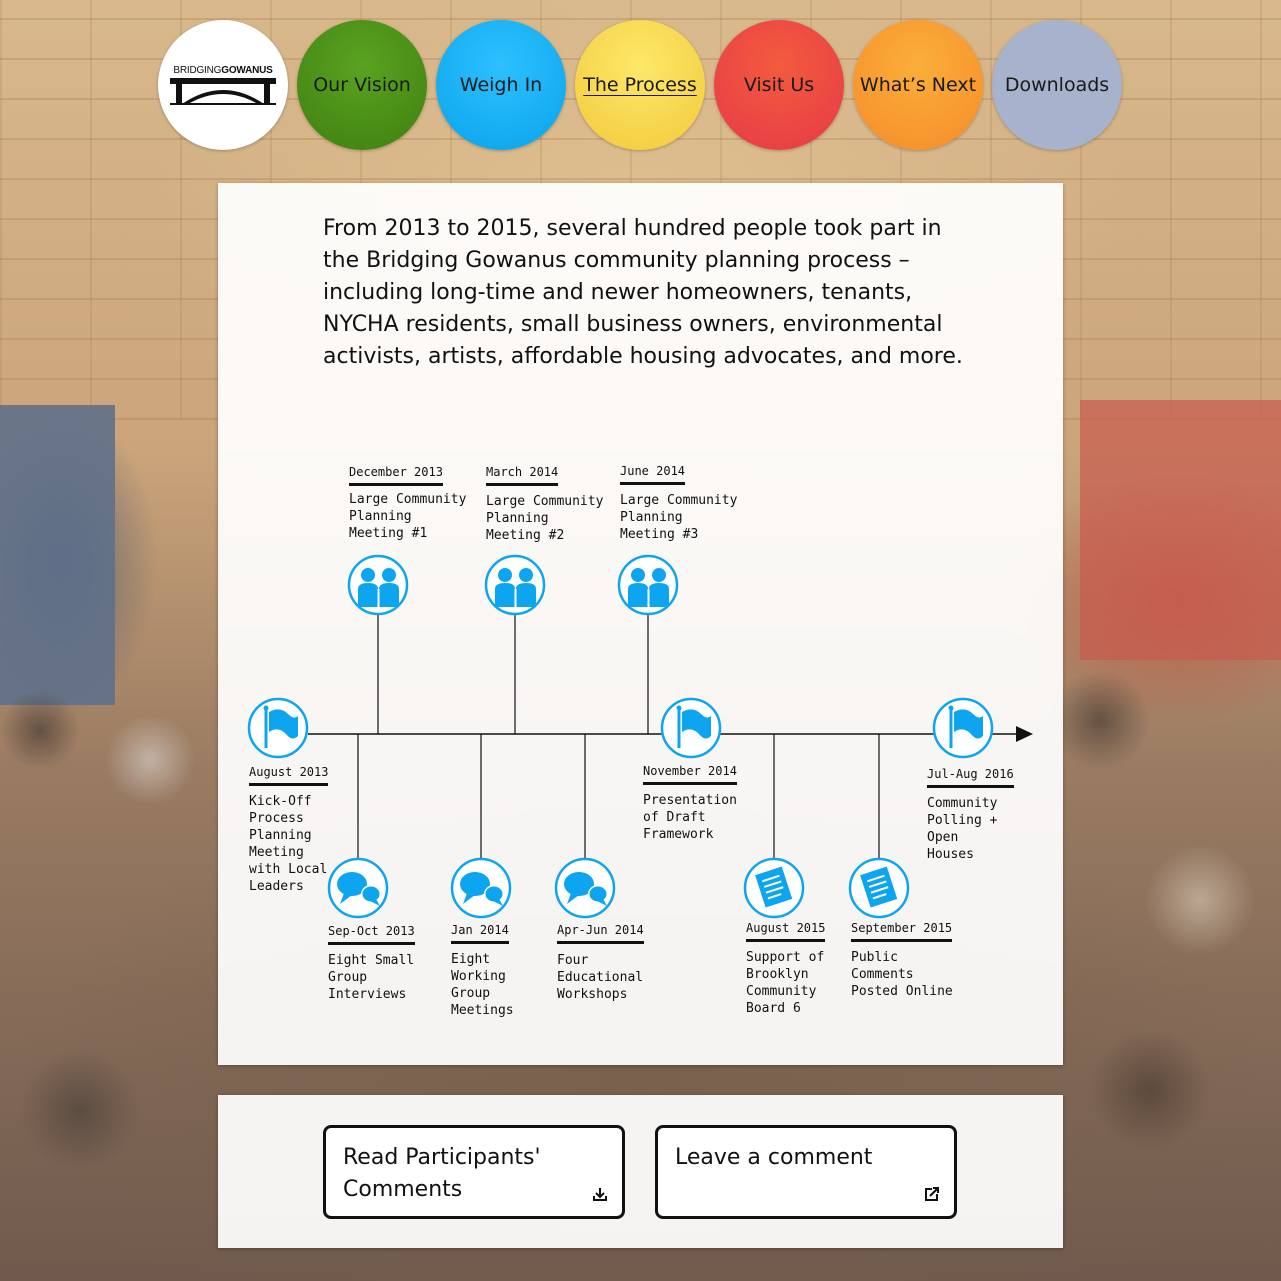 The height and width of the screenshot is (1281, 1281). What do you see at coordinates (774, 1157) in the screenshot?
I see `leave-comment-label: Leave a comment` at bounding box center [774, 1157].